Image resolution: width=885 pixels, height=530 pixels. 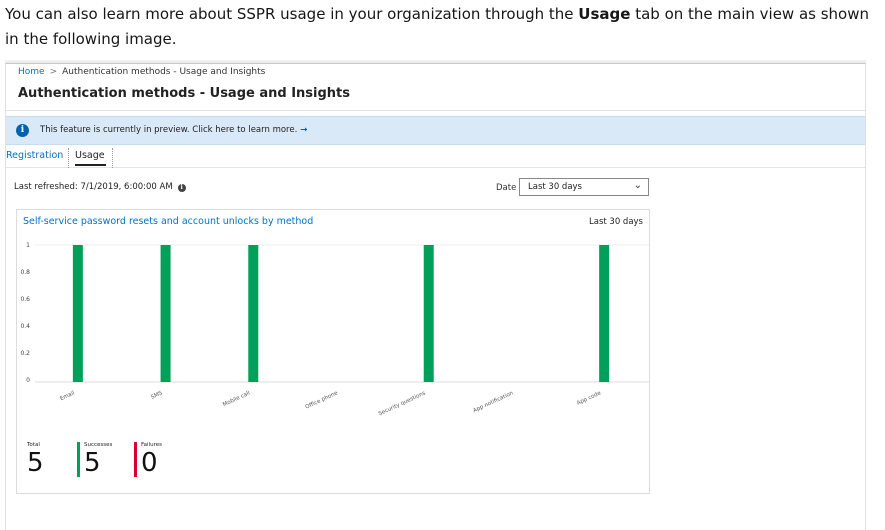 What do you see at coordinates (67, 396) in the screenshot?
I see `chart-x-tick-label: Email` at bounding box center [67, 396].